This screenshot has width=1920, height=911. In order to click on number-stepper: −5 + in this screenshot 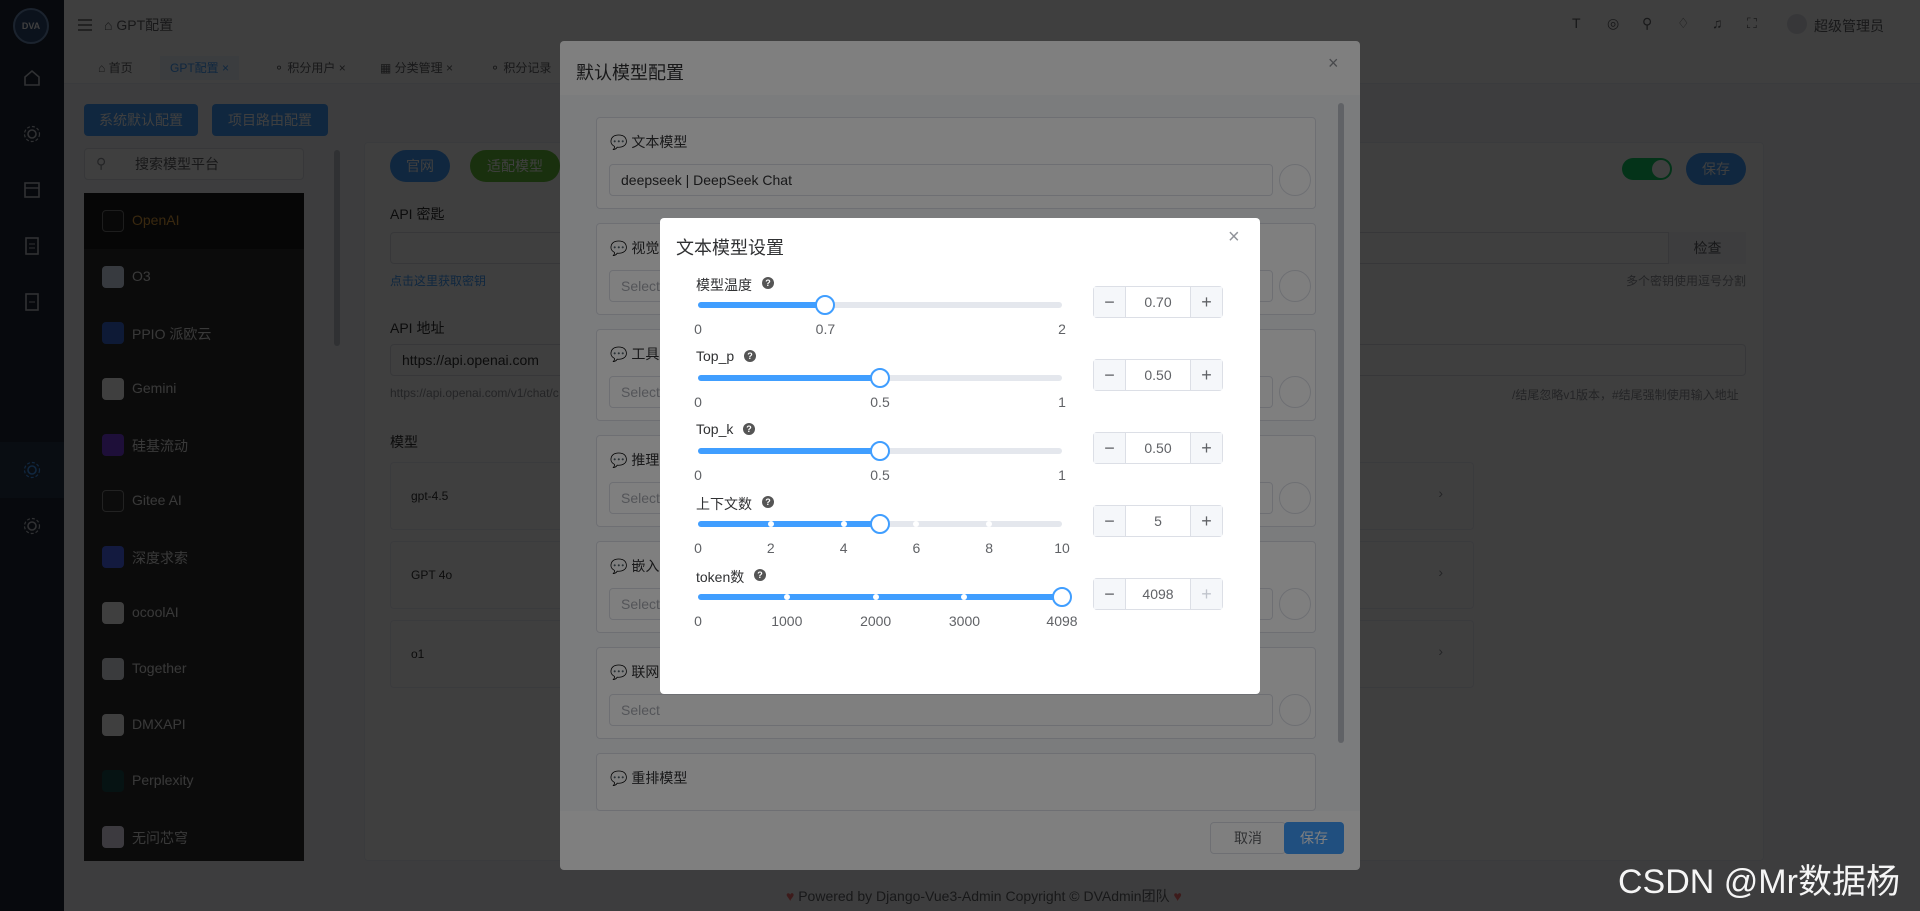, I will do `click(1158, 521)`.